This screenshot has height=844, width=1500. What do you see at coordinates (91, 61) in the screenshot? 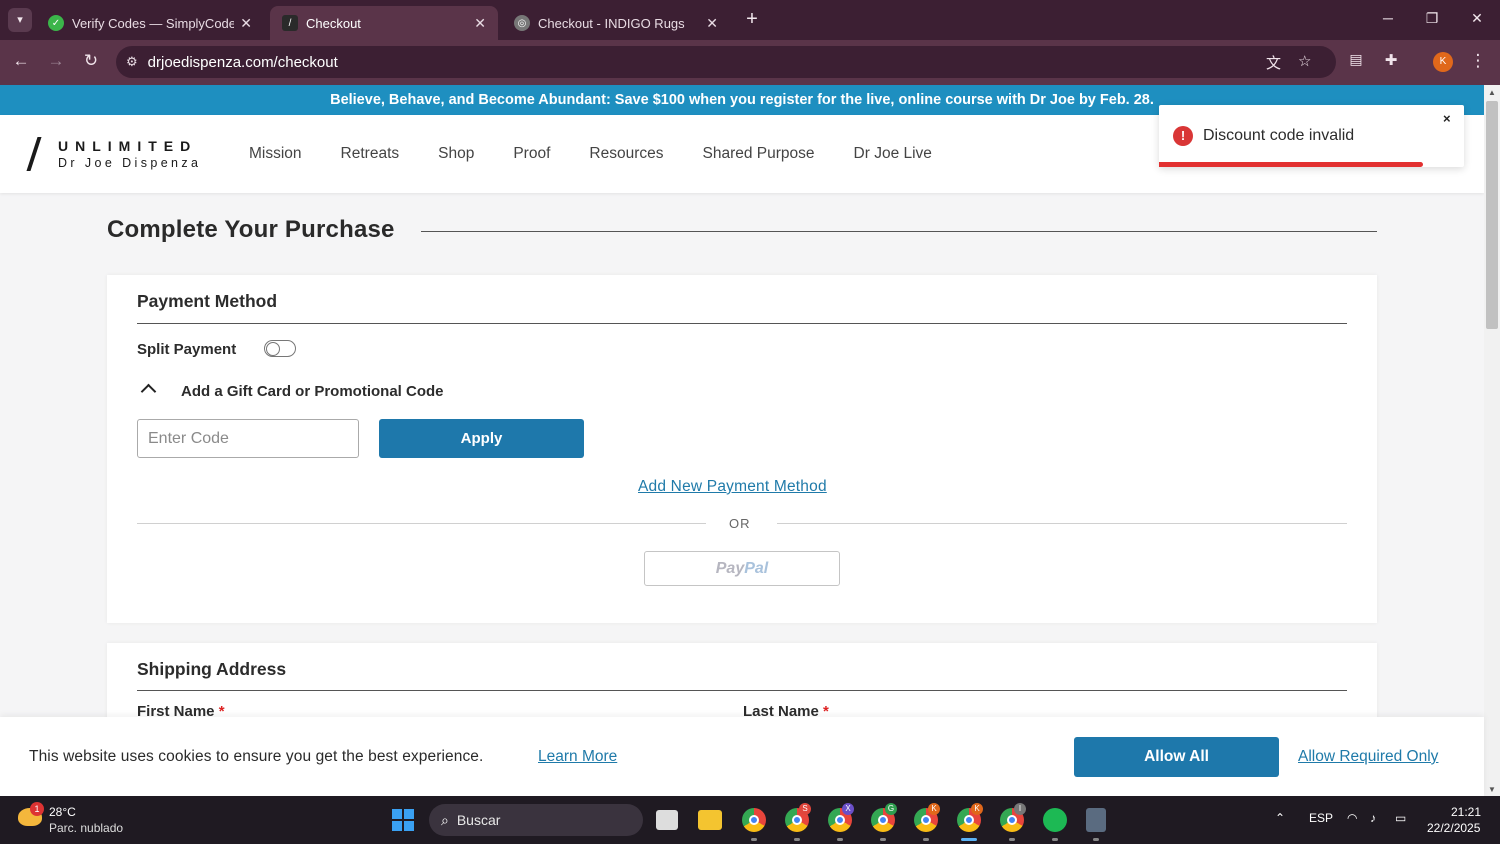
I see `reload-icon: ↻` at bounding box center [91, 61].